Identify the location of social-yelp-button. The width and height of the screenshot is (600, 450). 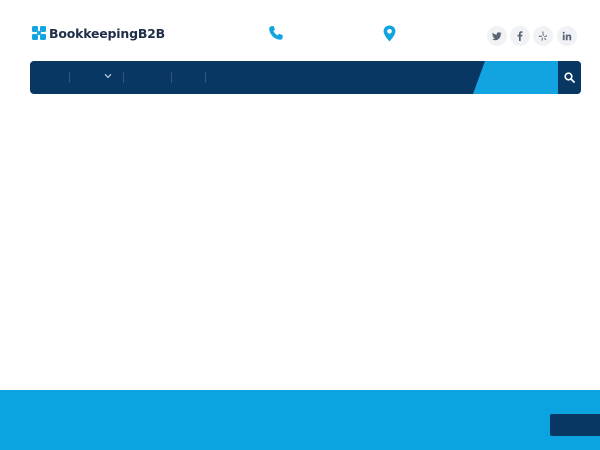
(543, 36).